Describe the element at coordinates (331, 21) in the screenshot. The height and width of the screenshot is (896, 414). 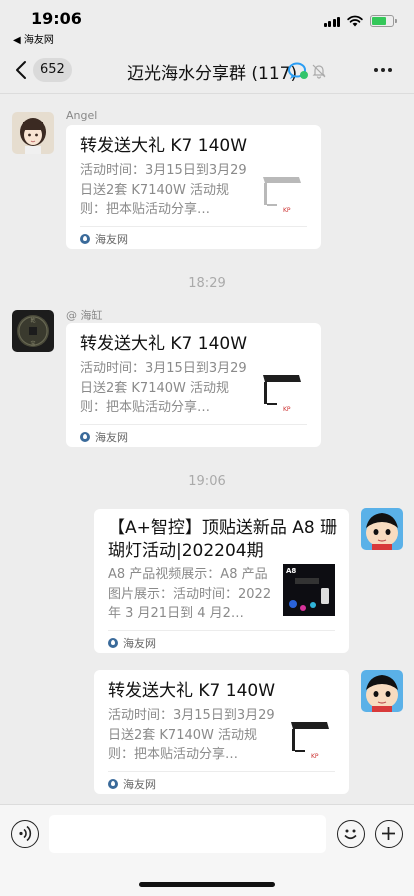
I see `cellular-signal-icon` at that location.